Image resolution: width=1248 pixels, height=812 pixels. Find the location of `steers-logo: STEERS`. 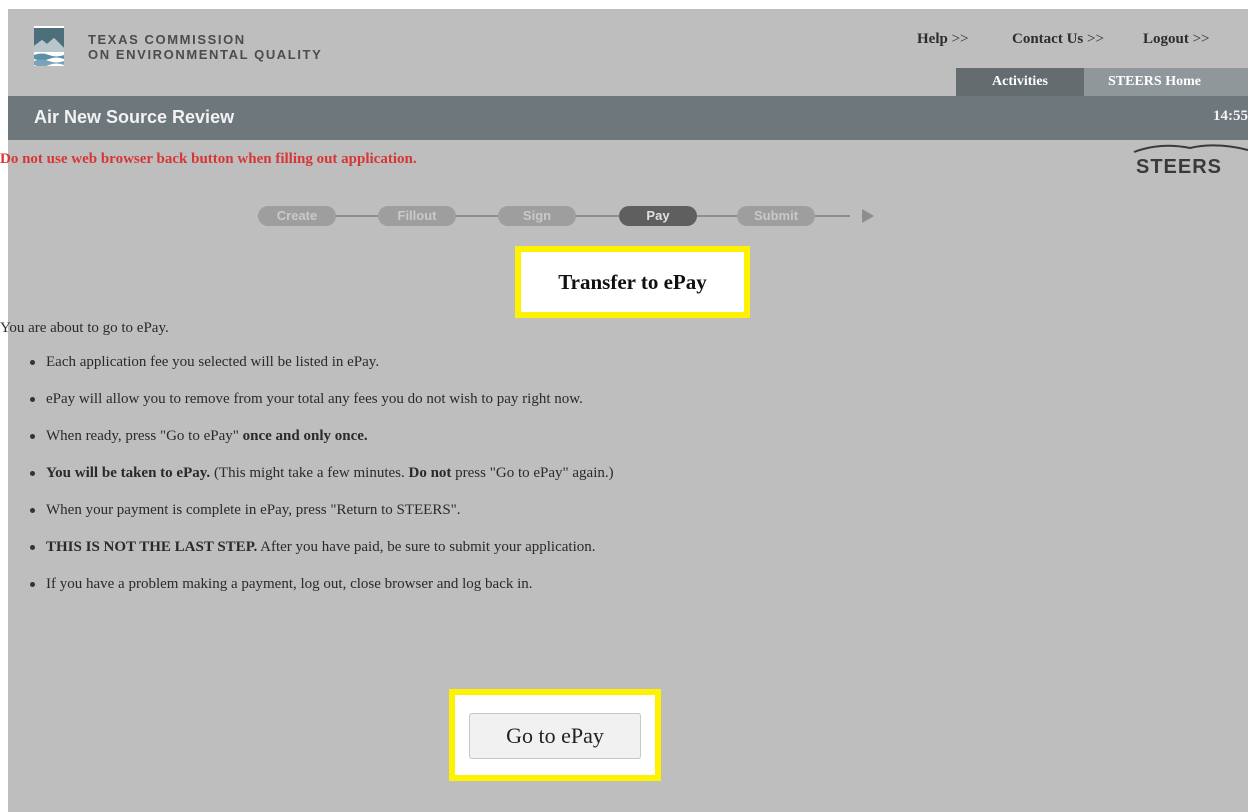

steers-logo: STEERS is located at coordinates (1184, 159).